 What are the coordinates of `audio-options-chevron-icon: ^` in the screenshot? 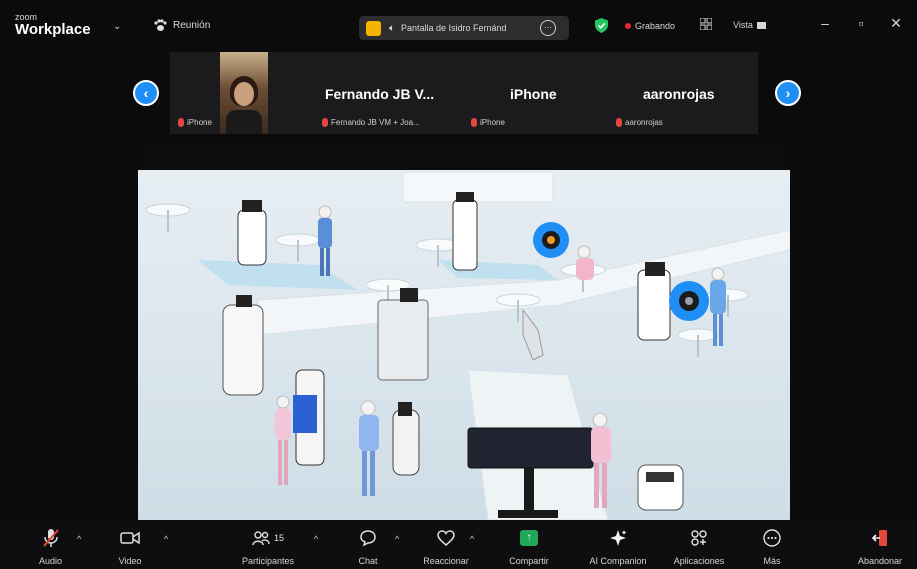 It's located at (79, 539).